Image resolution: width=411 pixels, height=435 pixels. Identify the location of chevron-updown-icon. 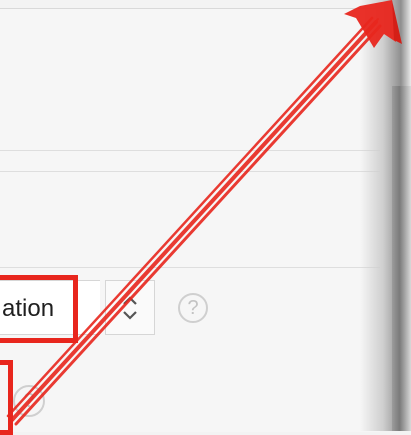
(130, 307).